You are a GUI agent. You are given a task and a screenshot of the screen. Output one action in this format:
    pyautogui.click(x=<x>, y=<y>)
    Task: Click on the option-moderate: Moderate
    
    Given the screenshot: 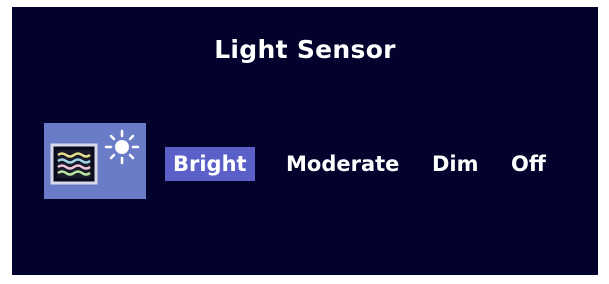 What is the action you would take?
    pyautogui.click(x=342, y=164)
    